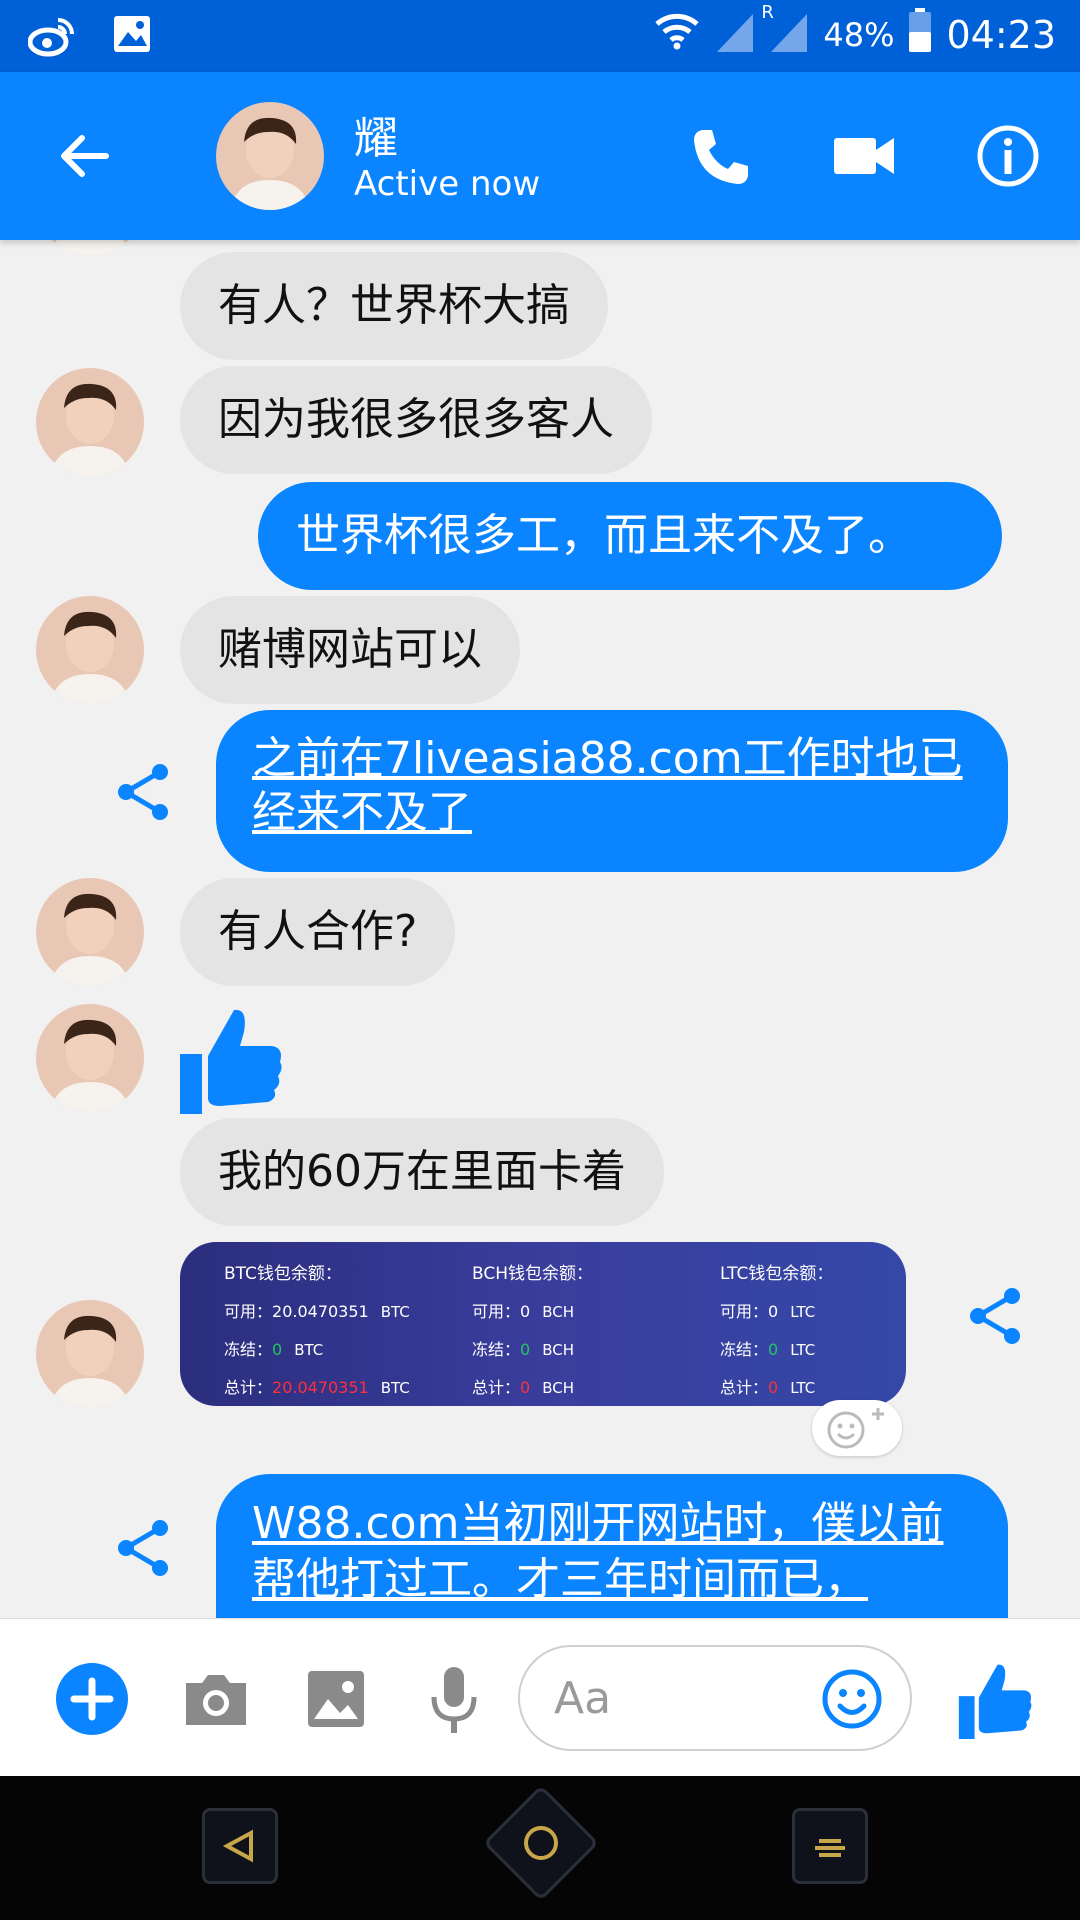 Image resolution: width=1080 pixels, height=1920 pixels. I want to click on microphone-icon, so click(454, 1700).